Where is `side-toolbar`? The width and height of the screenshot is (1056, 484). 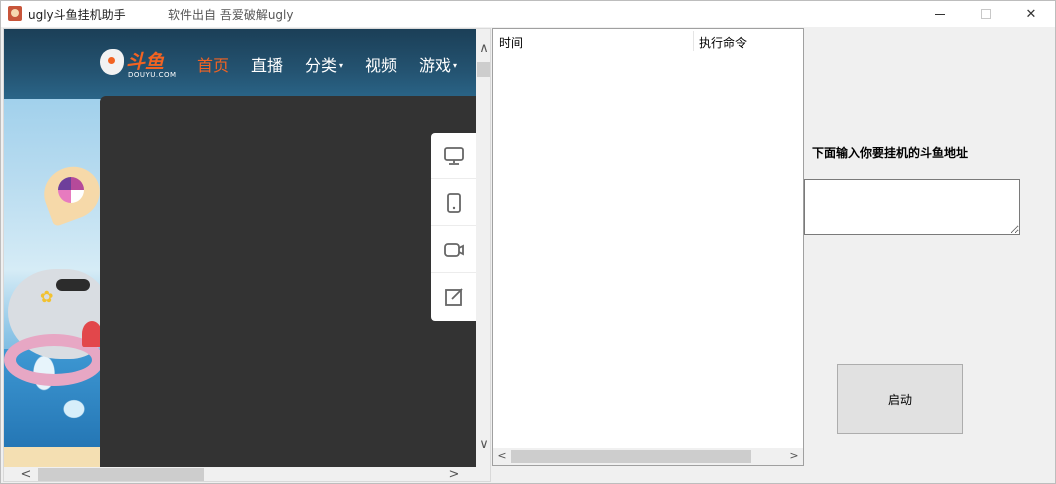
side-toolbar is located at coordinates (453, 227).